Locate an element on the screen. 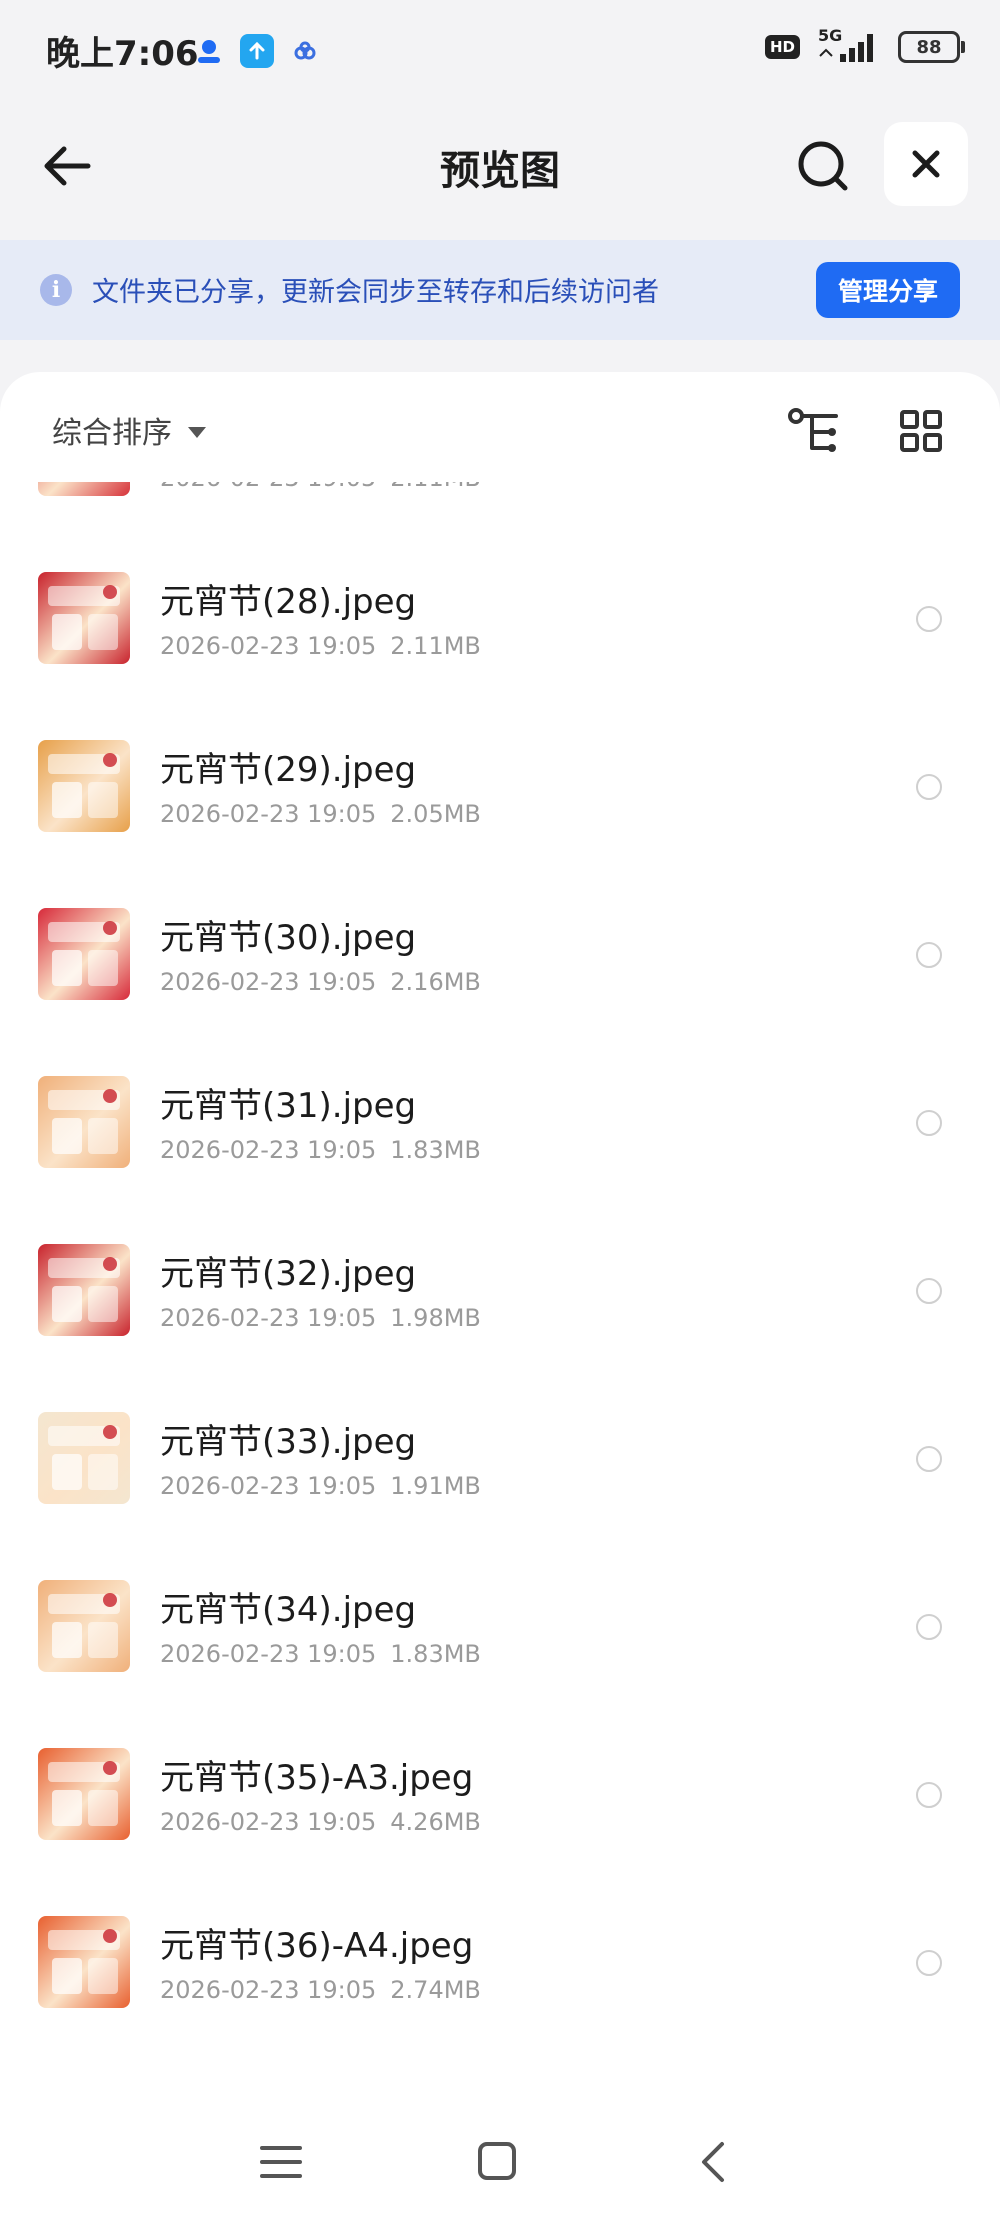 This screenshot has height=2222, width=1000. sort-dropdown: 综合排序 is located at coordinates (129, 430).